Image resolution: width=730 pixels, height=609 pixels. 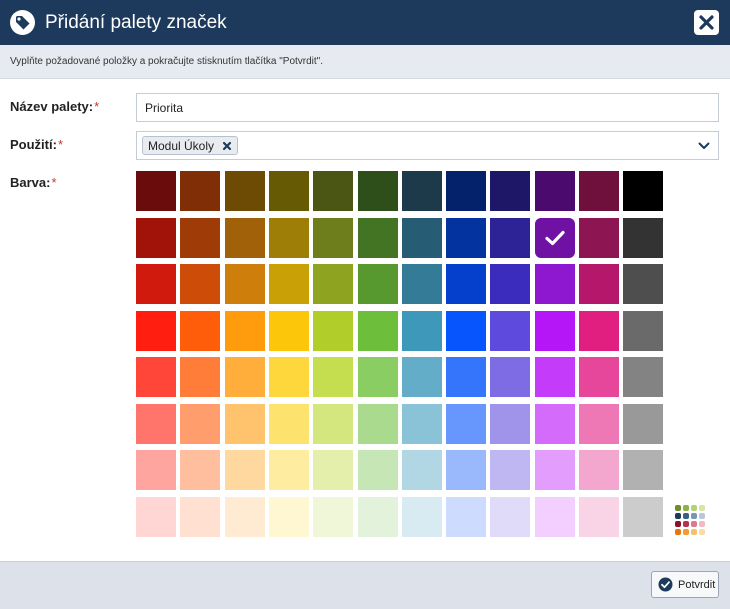 I want to click on palette-name-input: Priorita, so click(x=427, y=107).